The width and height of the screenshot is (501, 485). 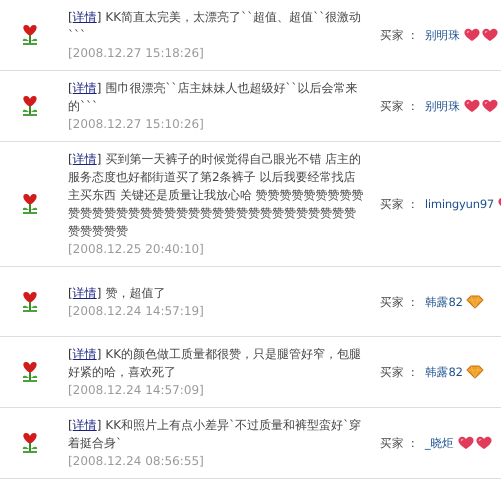 I want to click on review-text: [详情] KK的颜色做工质量都很赞，只是腿管好窄，包腿好紧的哈，喜欢死了, so click(x=215, y=363).